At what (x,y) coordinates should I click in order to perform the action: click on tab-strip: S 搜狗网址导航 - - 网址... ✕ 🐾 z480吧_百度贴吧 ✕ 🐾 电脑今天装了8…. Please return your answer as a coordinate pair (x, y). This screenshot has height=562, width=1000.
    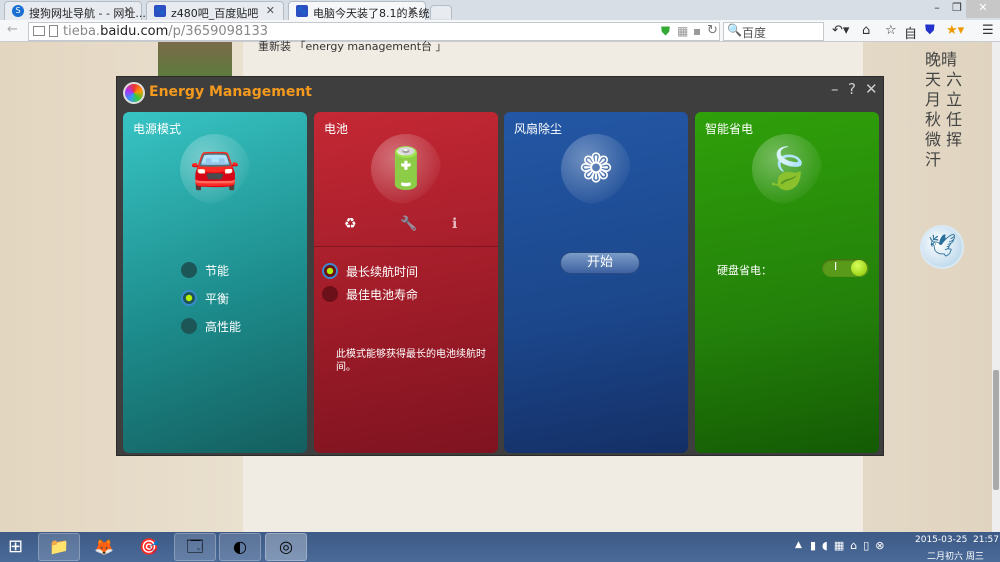
    Looking at the image, I should click on (500, 10).